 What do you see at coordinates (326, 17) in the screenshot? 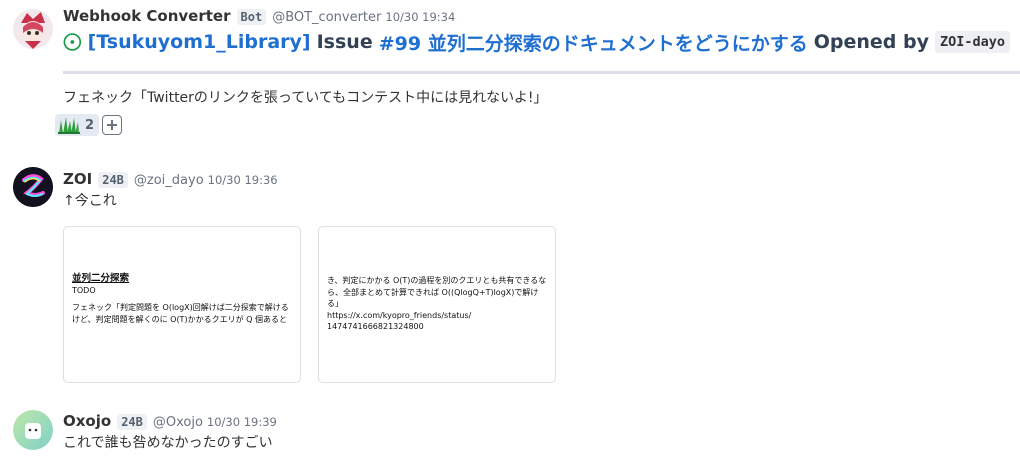
I see `author-handle: @BOT_converter` at bounding box center [326, 17].